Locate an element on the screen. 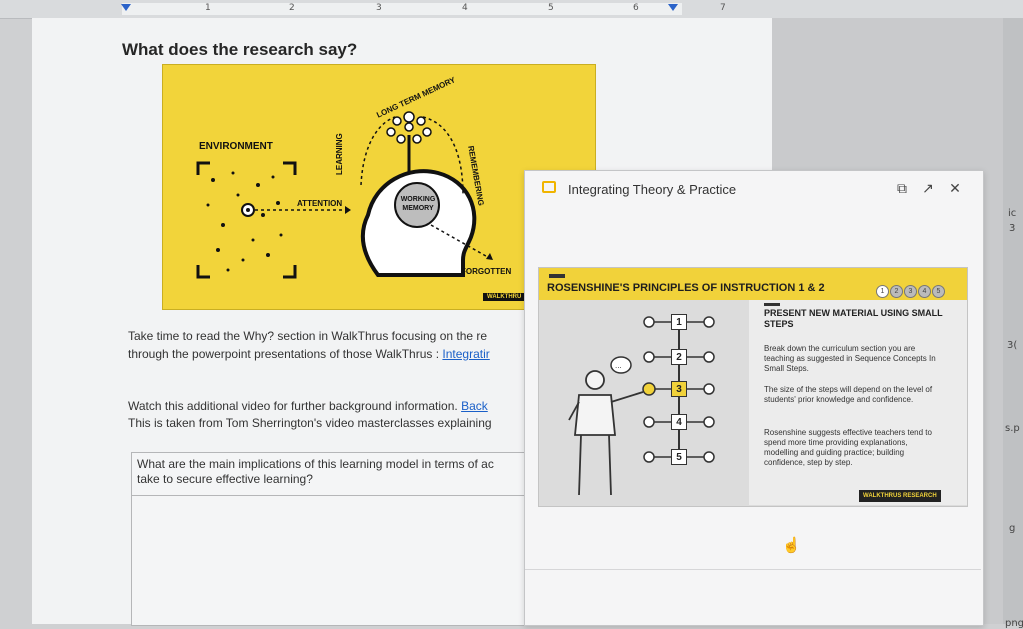  ruler-number: 6 is located at coordinates (636, 8).